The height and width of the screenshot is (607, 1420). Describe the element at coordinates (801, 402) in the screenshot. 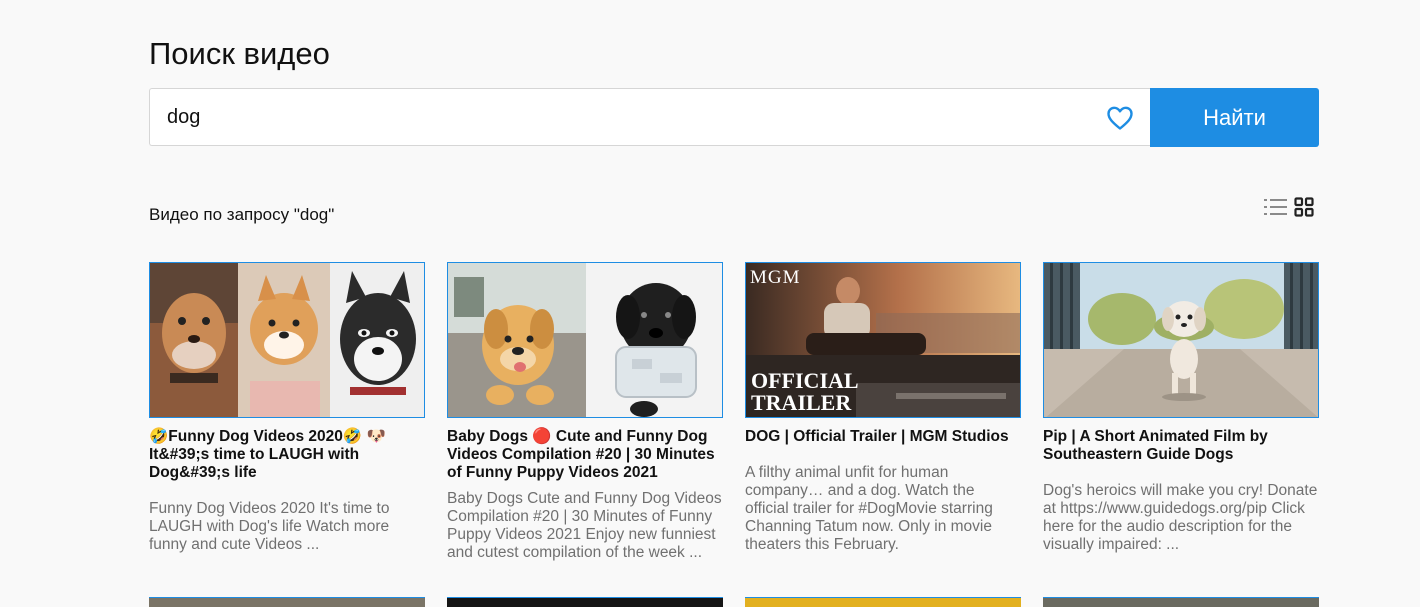

I see `thumbnail-caption-line2: TRAILER` at that location.